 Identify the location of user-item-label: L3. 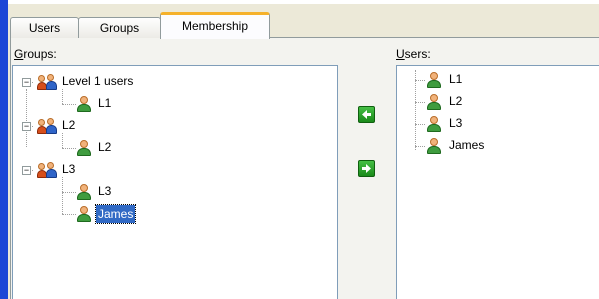
(456, 123).